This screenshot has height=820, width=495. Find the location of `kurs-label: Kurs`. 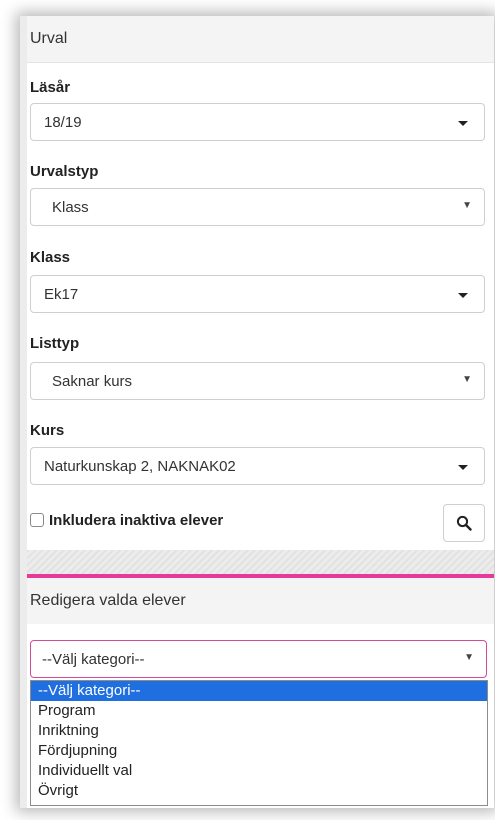

kurs-label: Kurs is located at coordinates (47, 430).